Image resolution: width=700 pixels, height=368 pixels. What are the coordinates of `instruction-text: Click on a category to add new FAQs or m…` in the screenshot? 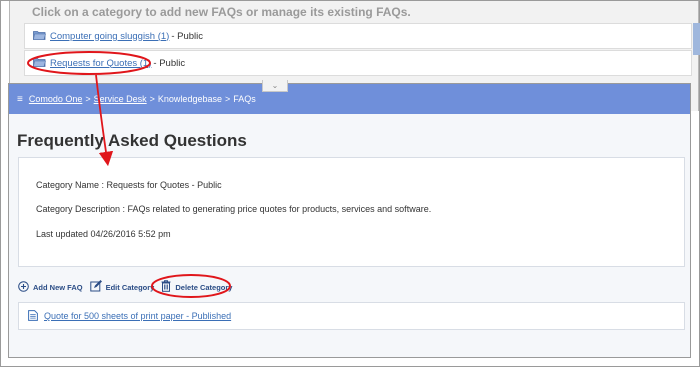 It's located at (221, 12).